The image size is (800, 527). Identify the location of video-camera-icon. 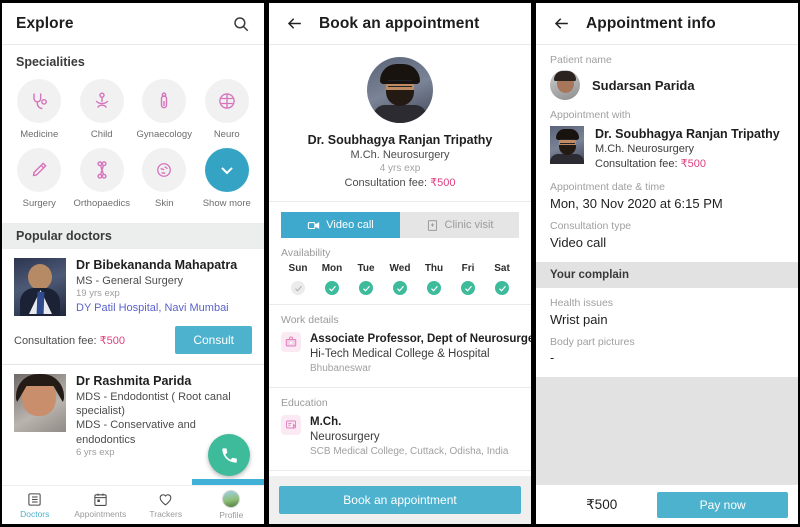
(313, 225).